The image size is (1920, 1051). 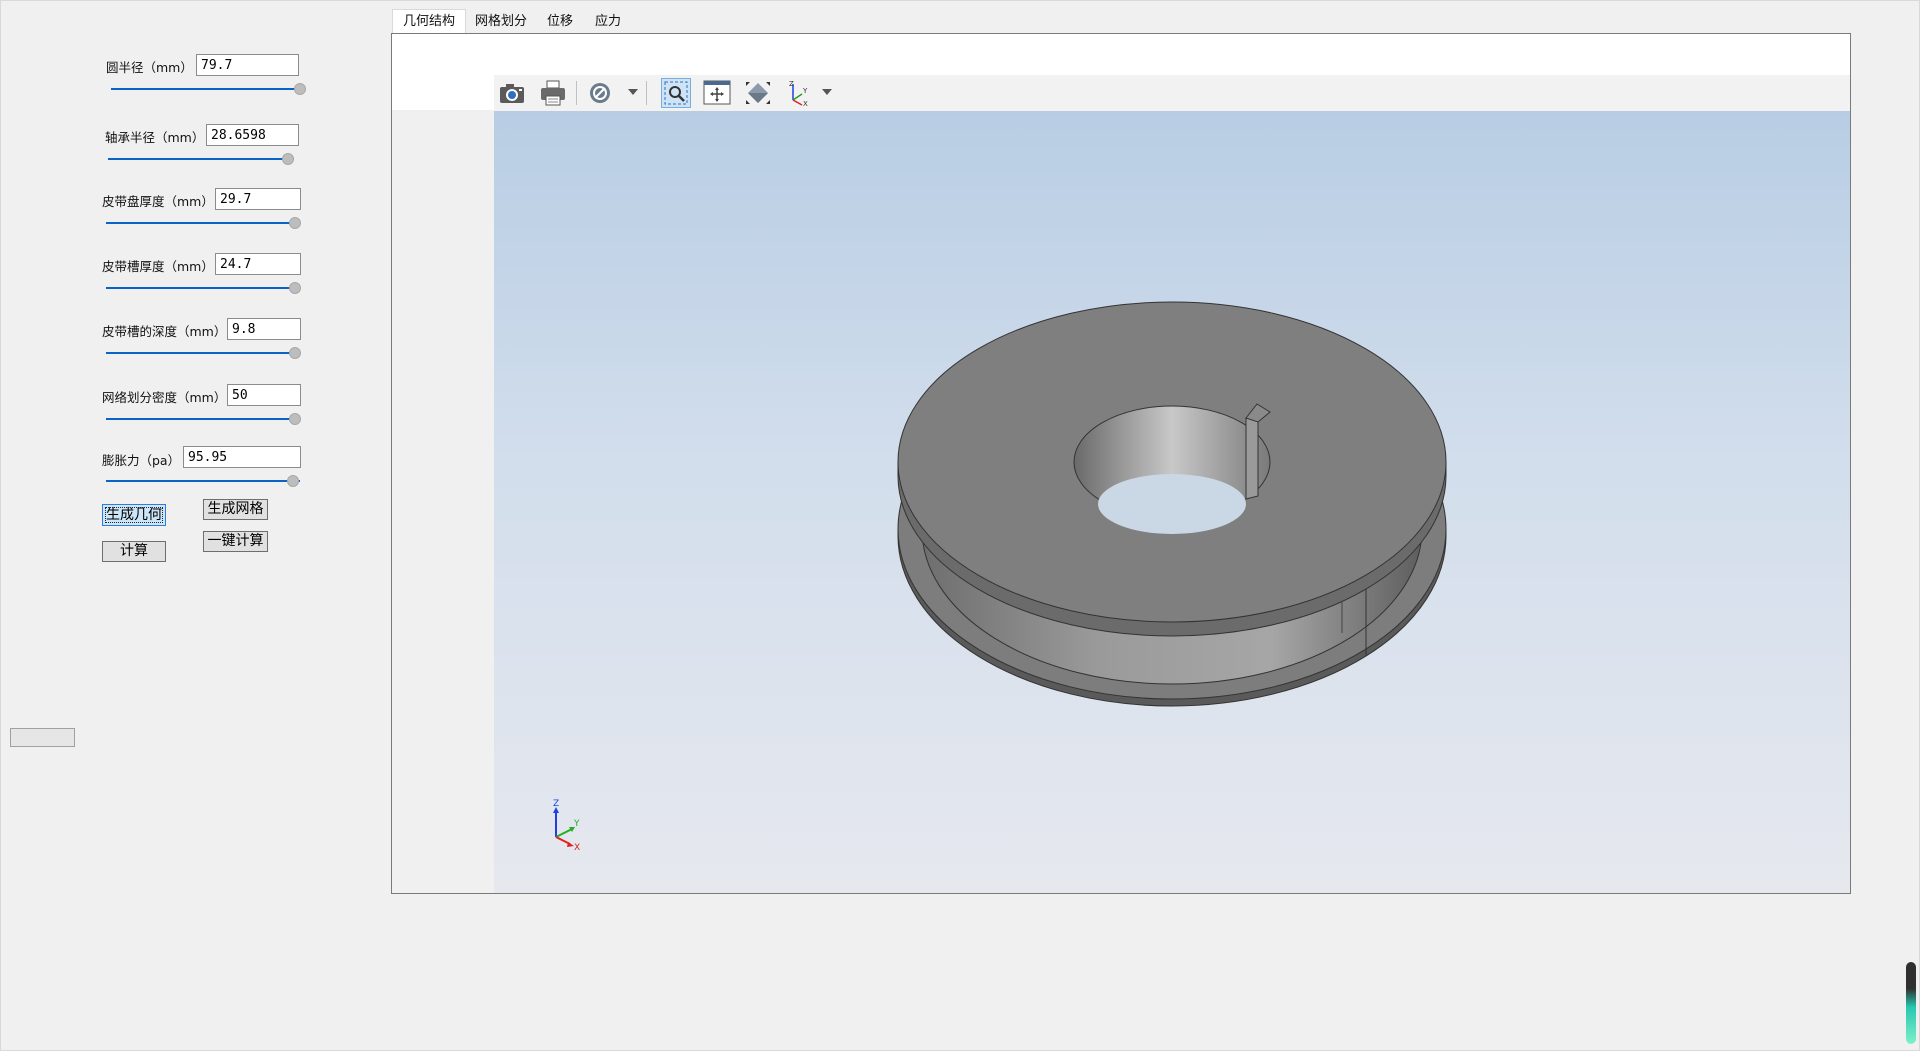 What do you see at coordinates (235, 541) in the screenshot?
I see `one-click-compute-button: 一键计算` at bounding box center [235, 541].